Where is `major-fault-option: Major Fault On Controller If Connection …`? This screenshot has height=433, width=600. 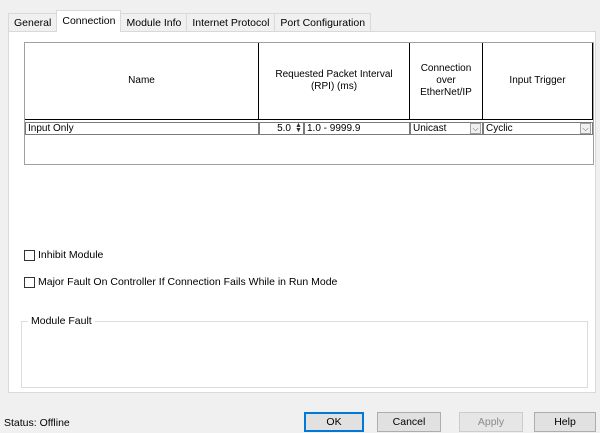 major-fault-option: Major Fault On Controller If Connection … is located at coordinates (180, 282).